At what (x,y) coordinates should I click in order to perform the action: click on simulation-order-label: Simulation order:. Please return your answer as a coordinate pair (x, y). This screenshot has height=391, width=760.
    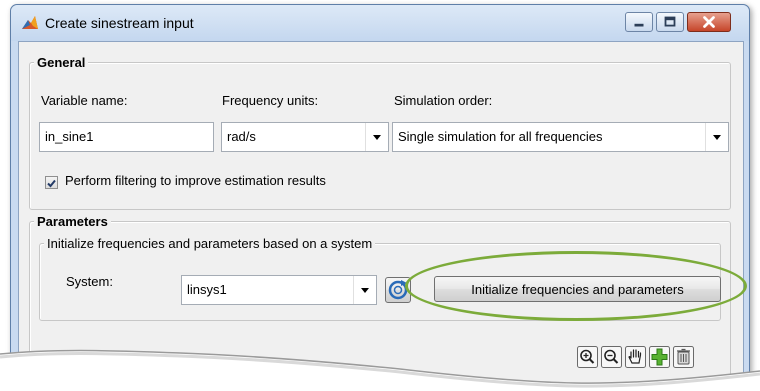
    Looking at the image, I should click on (443, 100).